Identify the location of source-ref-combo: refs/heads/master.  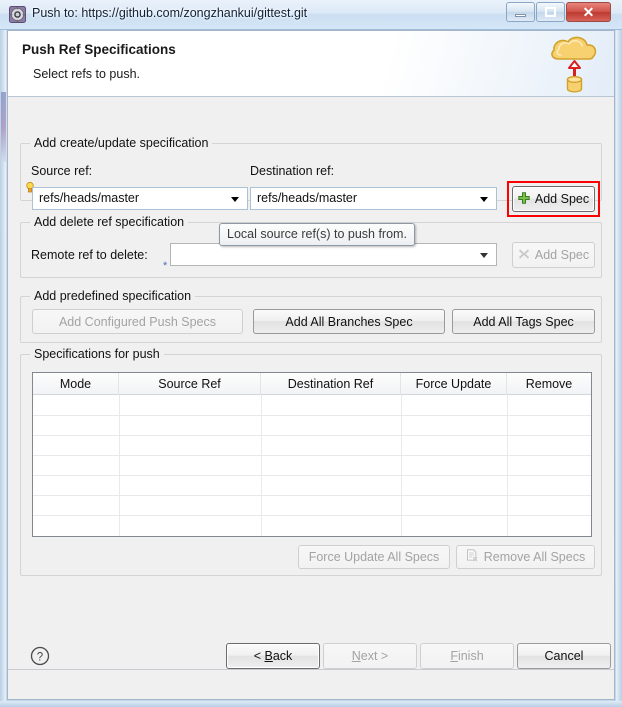
(140, 198).